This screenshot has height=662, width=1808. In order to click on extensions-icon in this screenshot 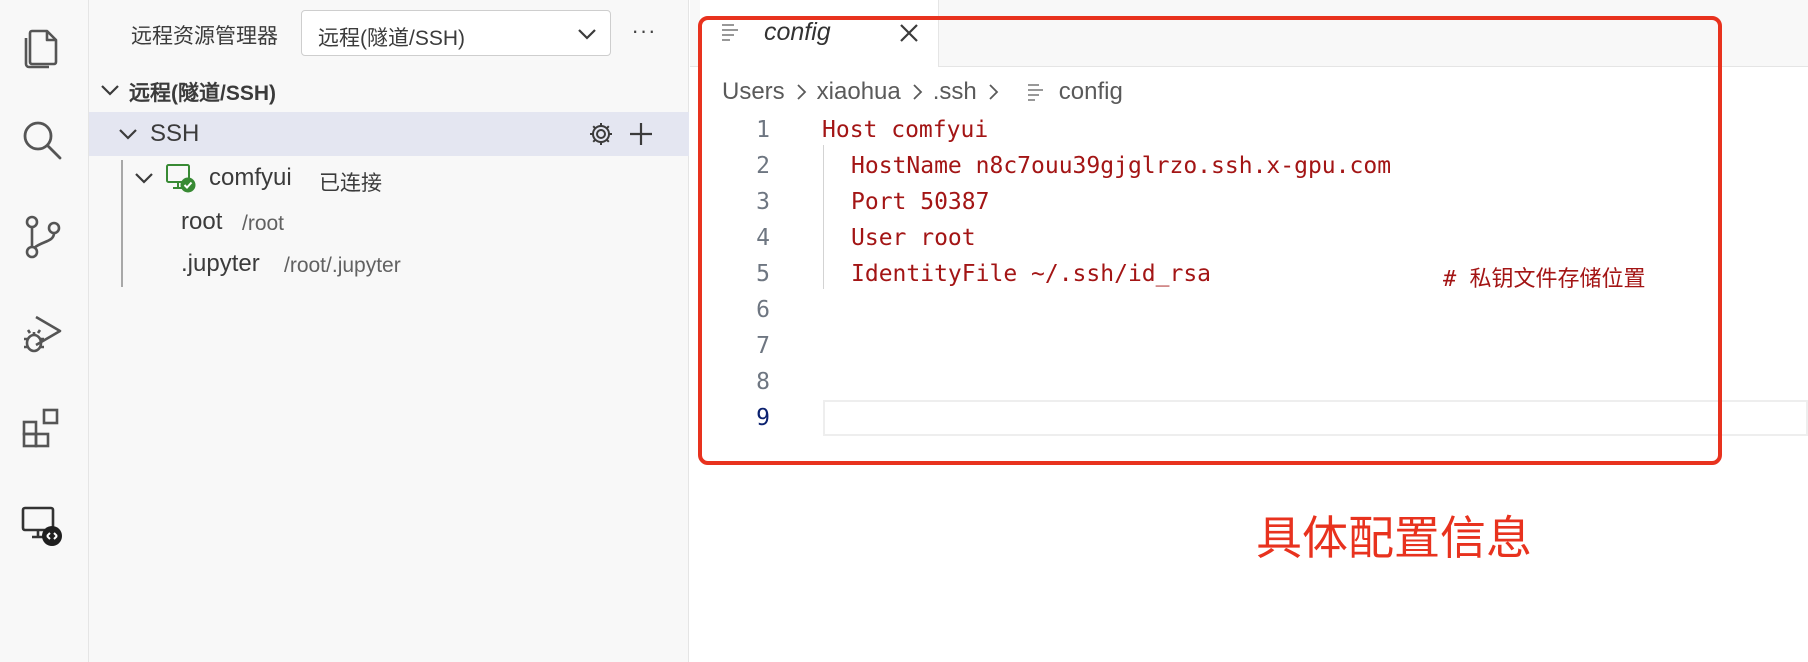, I will do `click(42, 428)`.